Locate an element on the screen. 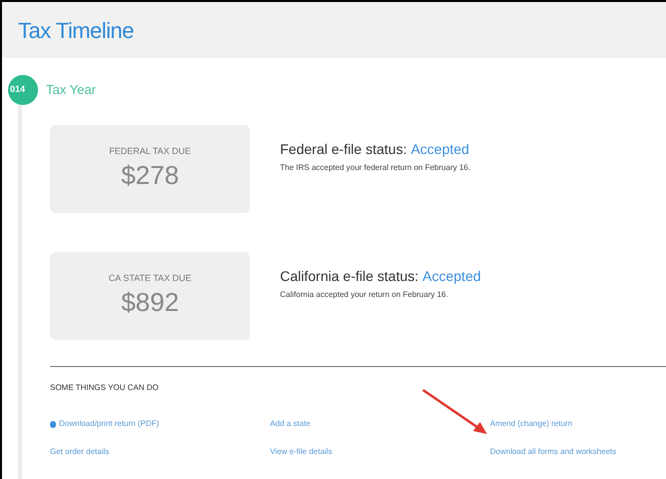  action-link: Add a state is located at coordinates (290, 424).